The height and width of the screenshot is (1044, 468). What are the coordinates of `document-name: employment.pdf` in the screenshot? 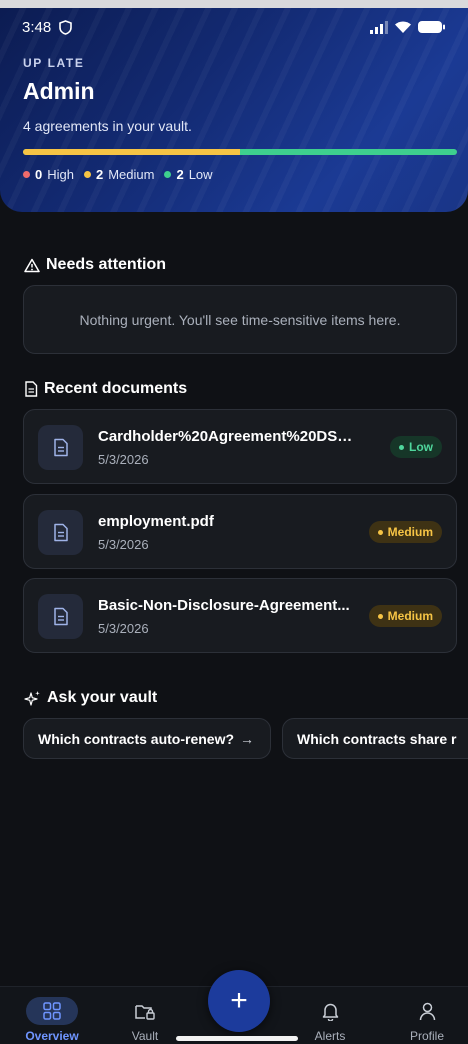 It's located at (156, 521).